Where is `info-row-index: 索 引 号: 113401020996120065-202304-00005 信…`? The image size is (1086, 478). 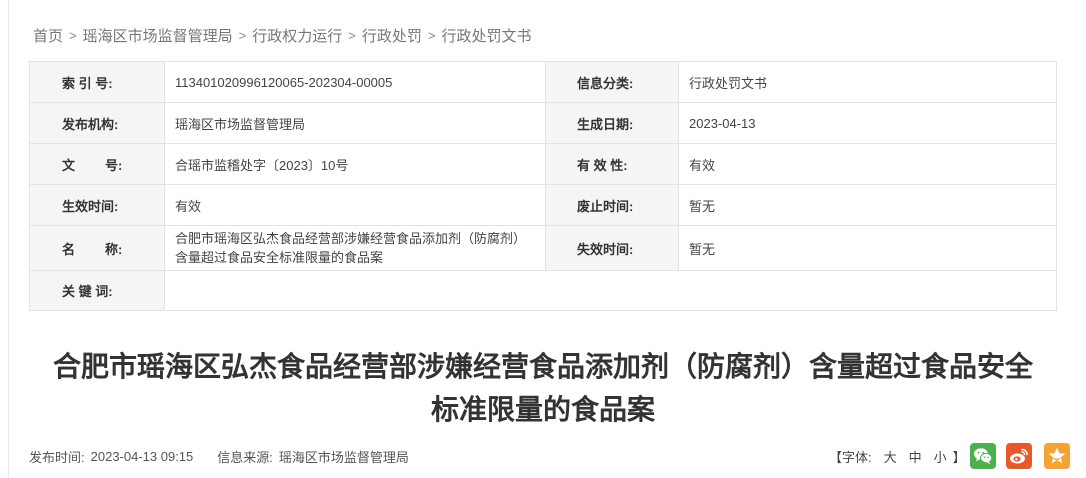 info-row-index: 索 引 号: 113401020996120065-202304-00005 信… is located at coordinates (543, 82).